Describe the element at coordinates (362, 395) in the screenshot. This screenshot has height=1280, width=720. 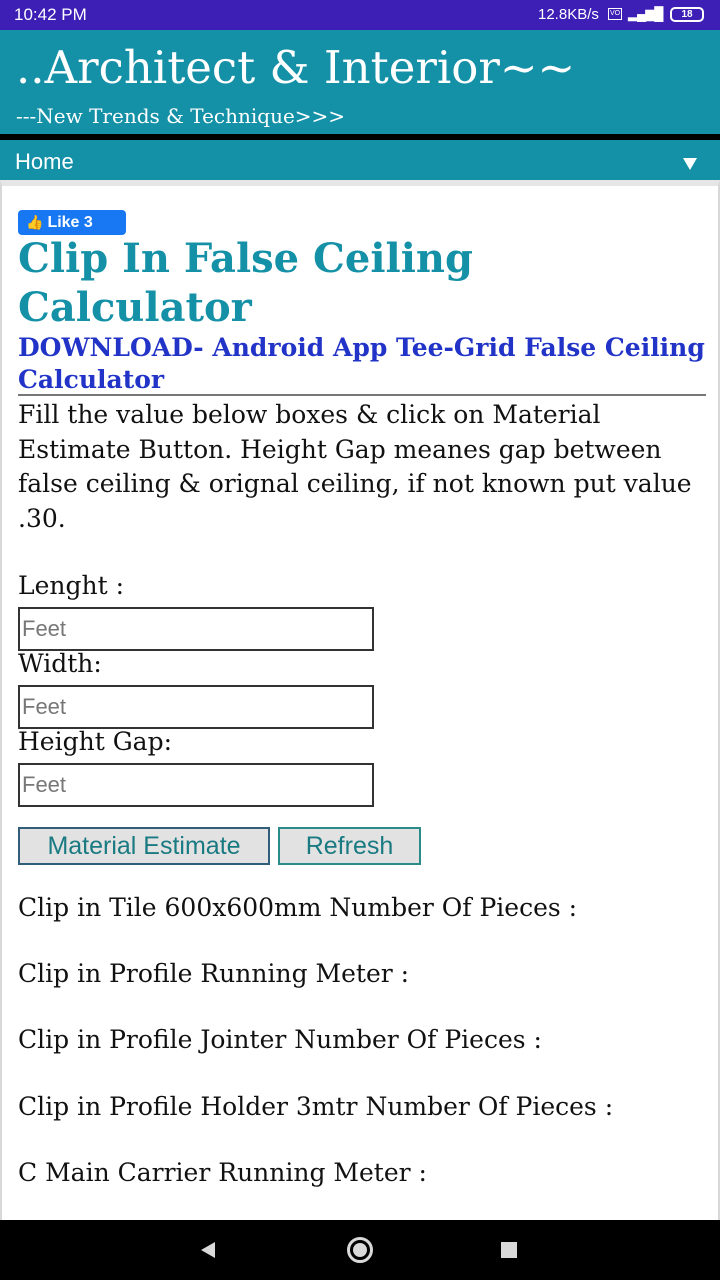
I see `divider` at that location.